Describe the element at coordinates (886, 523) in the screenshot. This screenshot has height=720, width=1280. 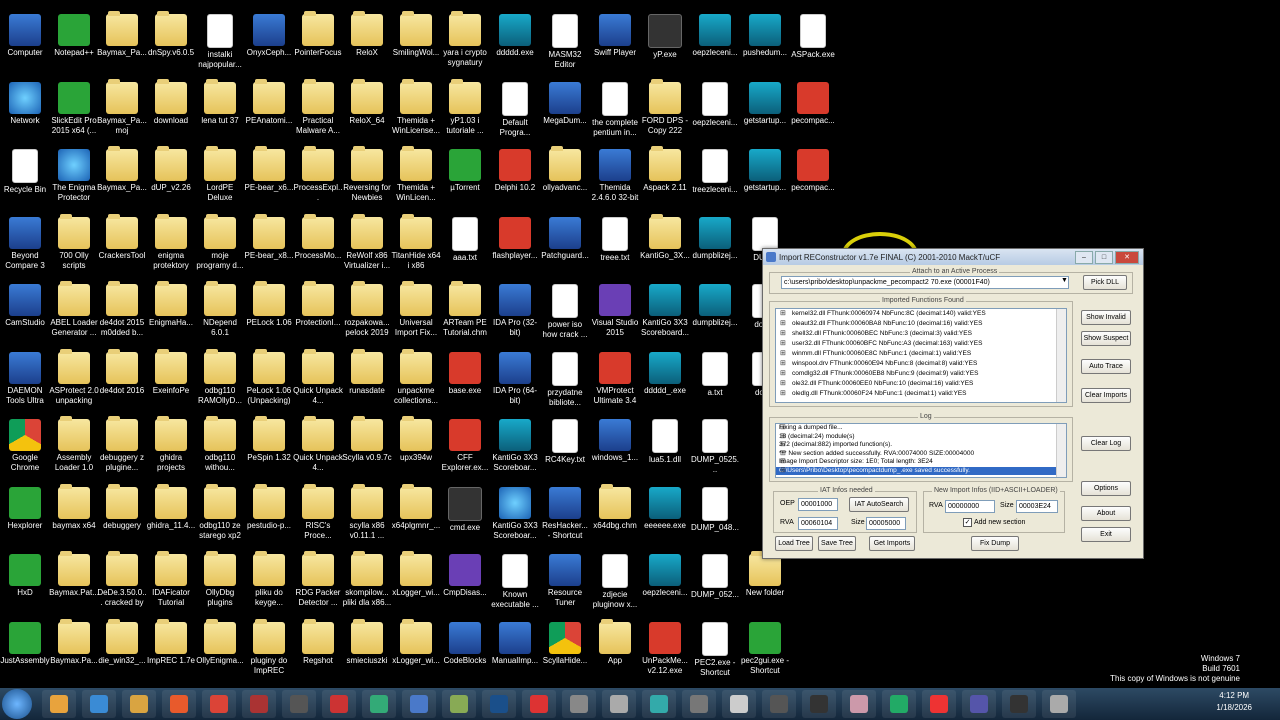
I see `size-field: 00005000` at that location.